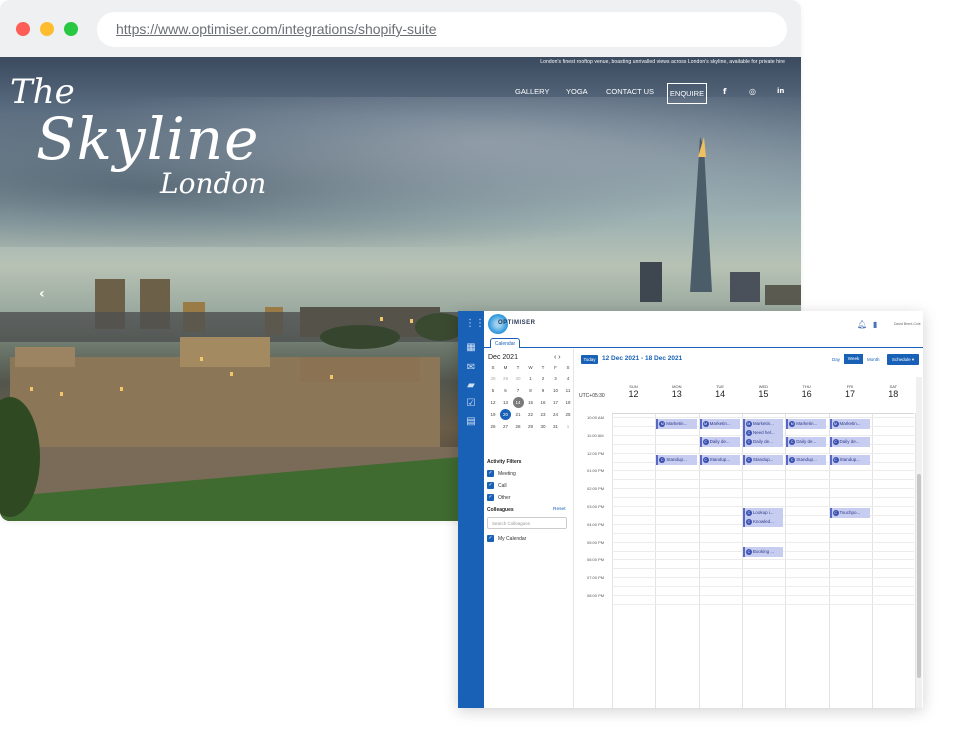  I want to click on time-label: 11:00 AM, so click(595, 435).